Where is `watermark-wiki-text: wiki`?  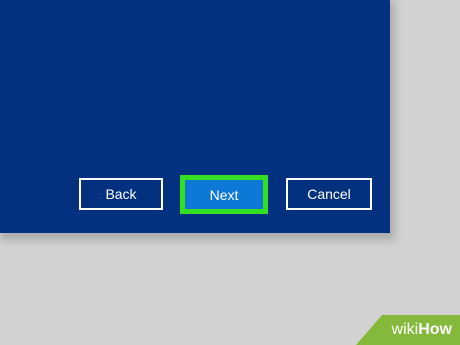 watermark-wiki-text: wiki is located at coordinates (405, 329).